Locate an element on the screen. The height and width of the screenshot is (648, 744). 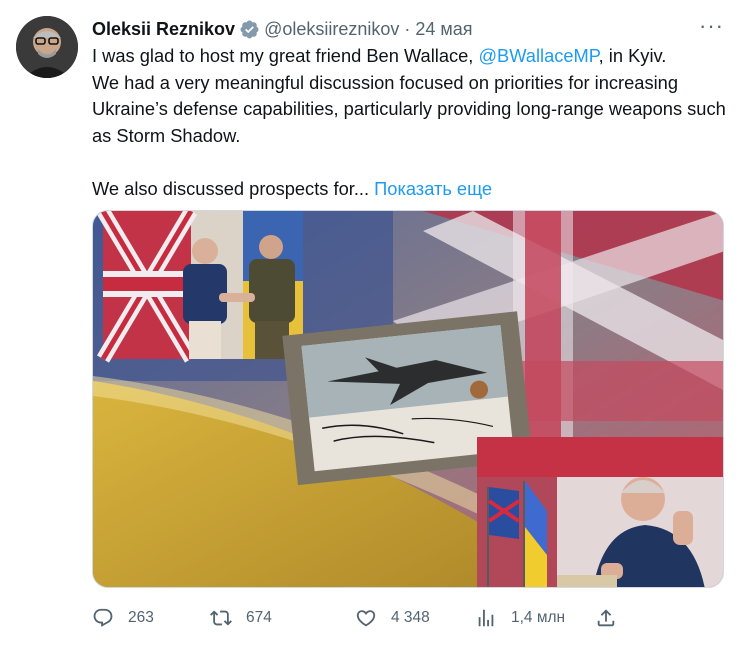
verified-badge-icon is located at coordinates (249, 29).